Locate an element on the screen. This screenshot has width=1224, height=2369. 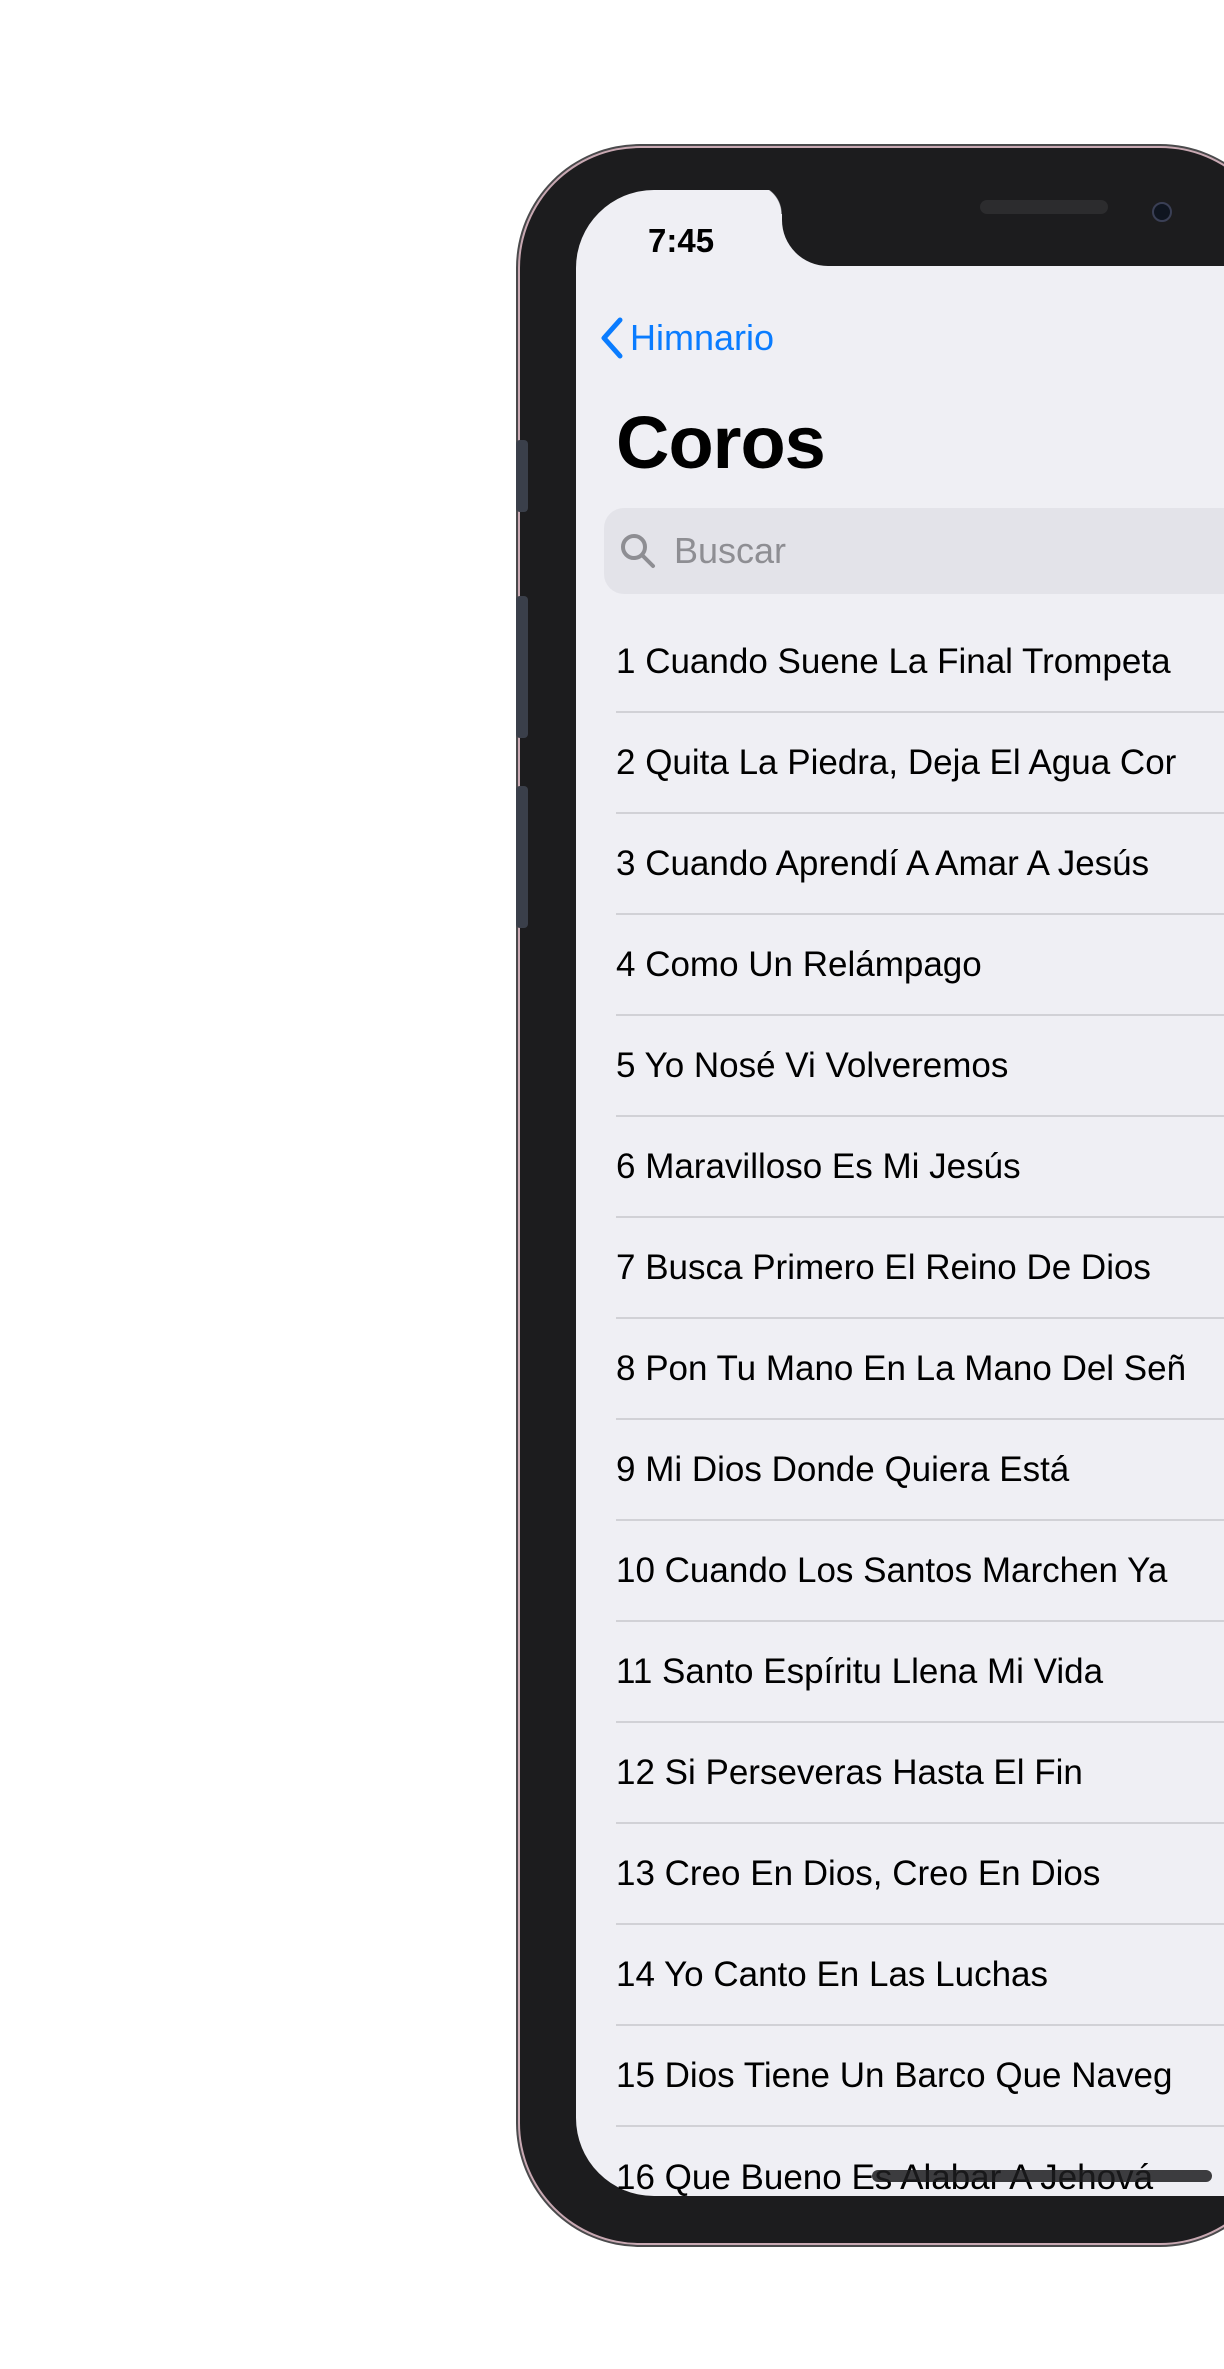
song-row: 2 Quita La Piedra, Deja El Agua Cor is located at coordinates (920, 763).